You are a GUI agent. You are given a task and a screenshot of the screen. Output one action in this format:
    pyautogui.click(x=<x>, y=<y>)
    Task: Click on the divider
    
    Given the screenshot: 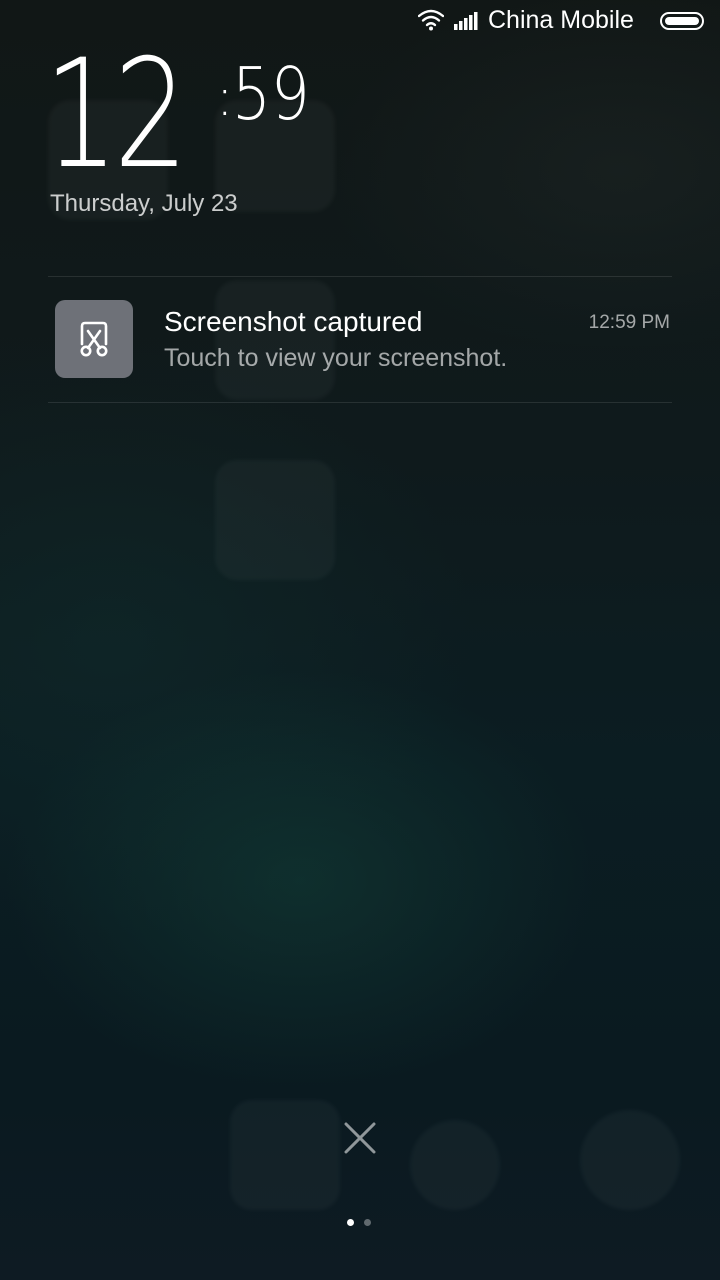 What is the action you would take?
    pyautogui.click(x=360, y=402)
    